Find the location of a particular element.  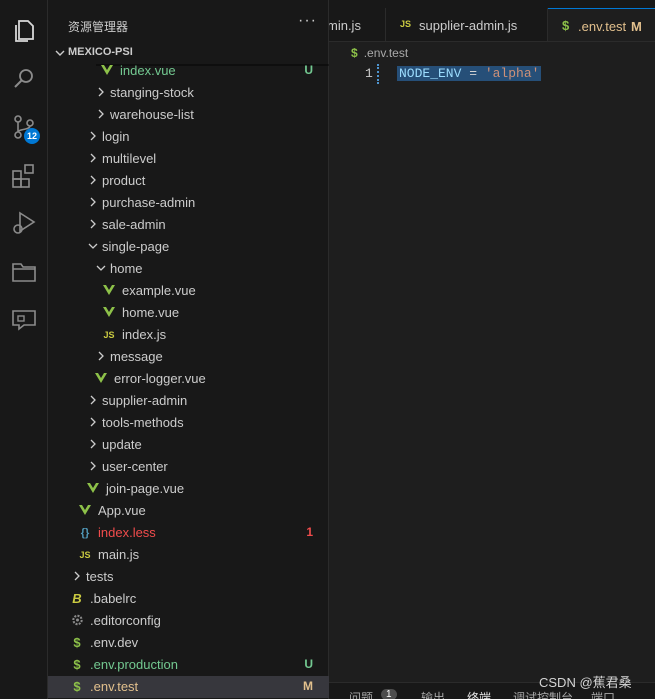

tree-item: B .babelrc is located at coordinates (188, 599).